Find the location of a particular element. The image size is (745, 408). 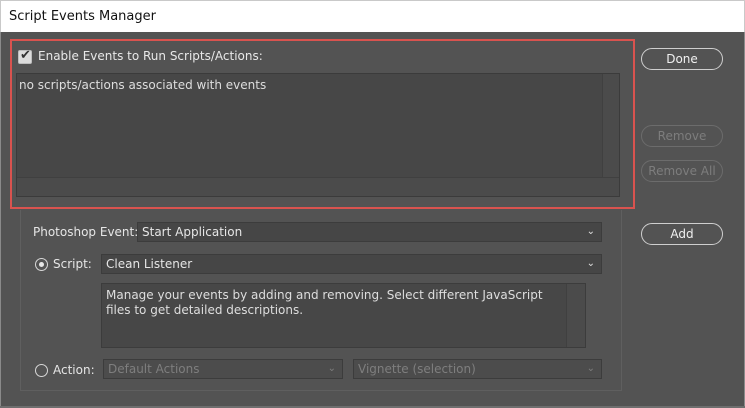

remove-button: Remove is located at coordinates (682, 136).